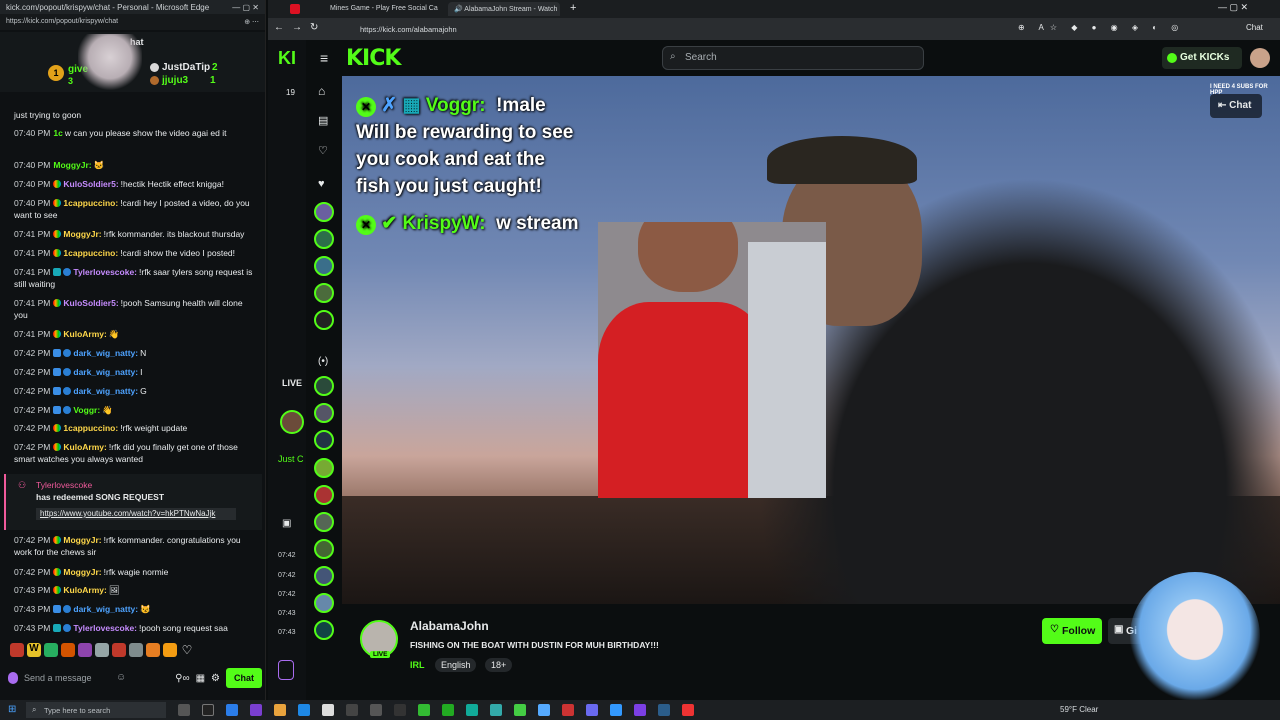 This screenshot has width=1280, height=720. Describe the element at coordinates (498, 665) in the screenshot. I see `tag-18plus: 18+` at that location.